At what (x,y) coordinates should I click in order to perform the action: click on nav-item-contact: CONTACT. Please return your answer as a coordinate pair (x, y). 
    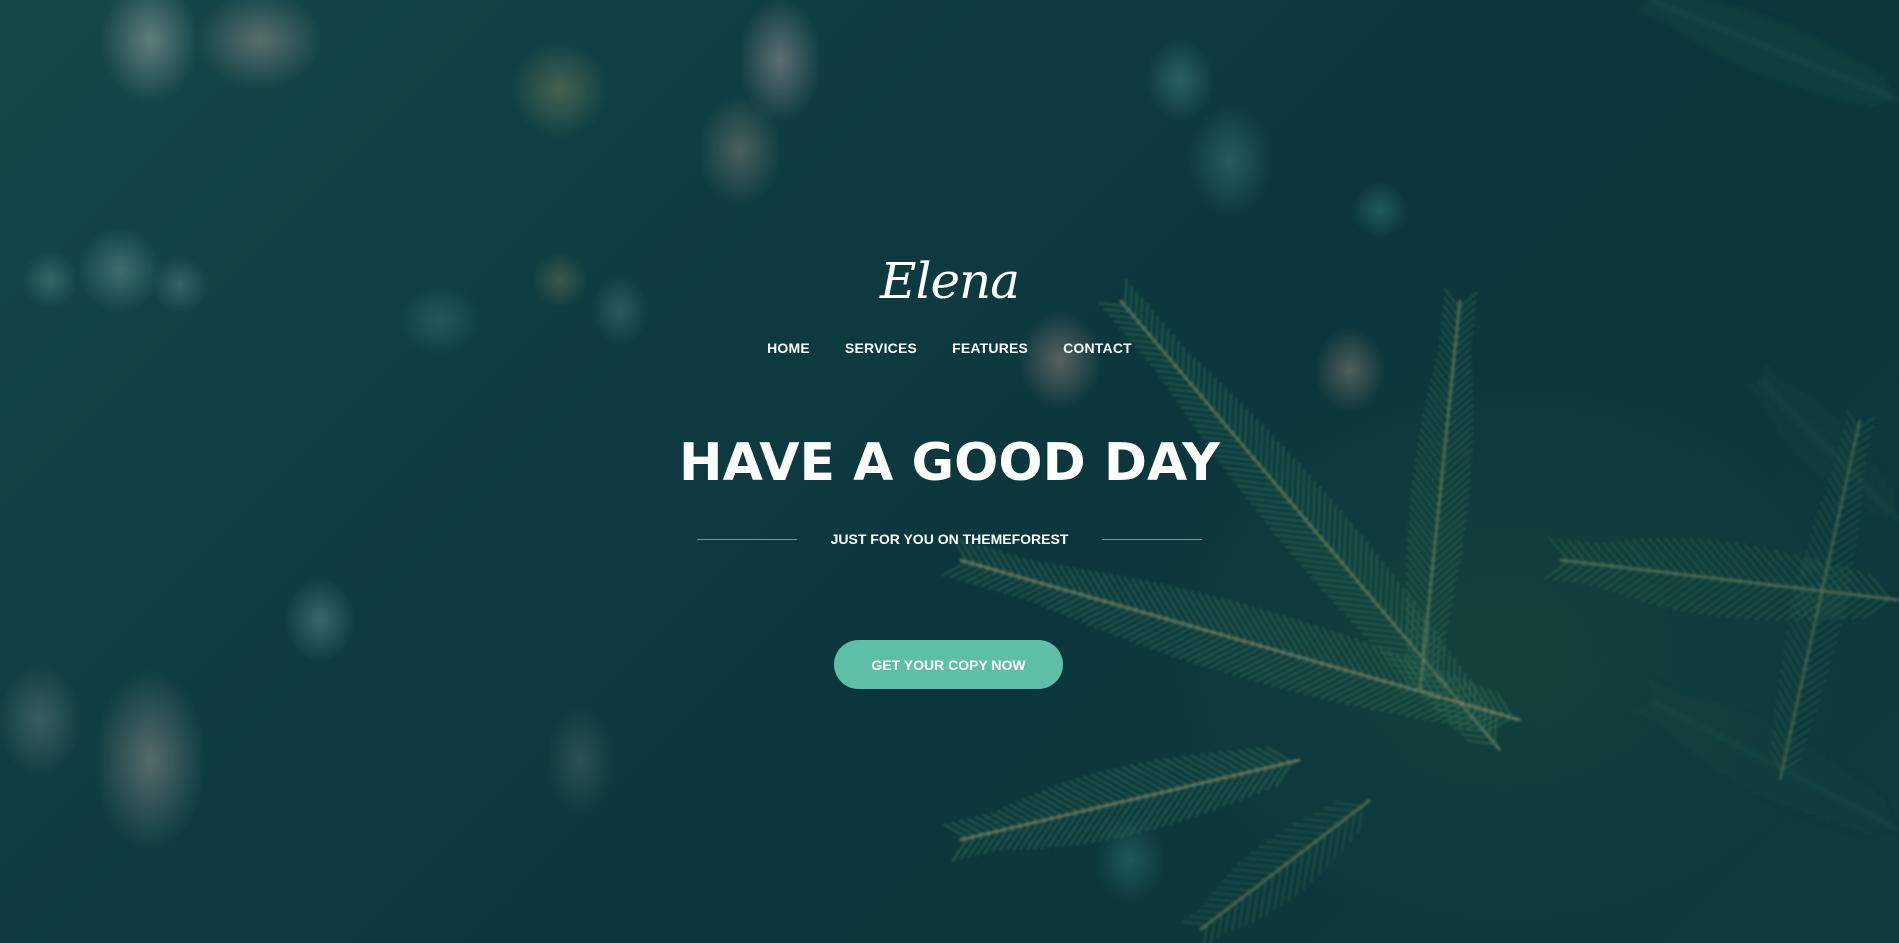
    Looking at the image, I should click on (1097, 348).